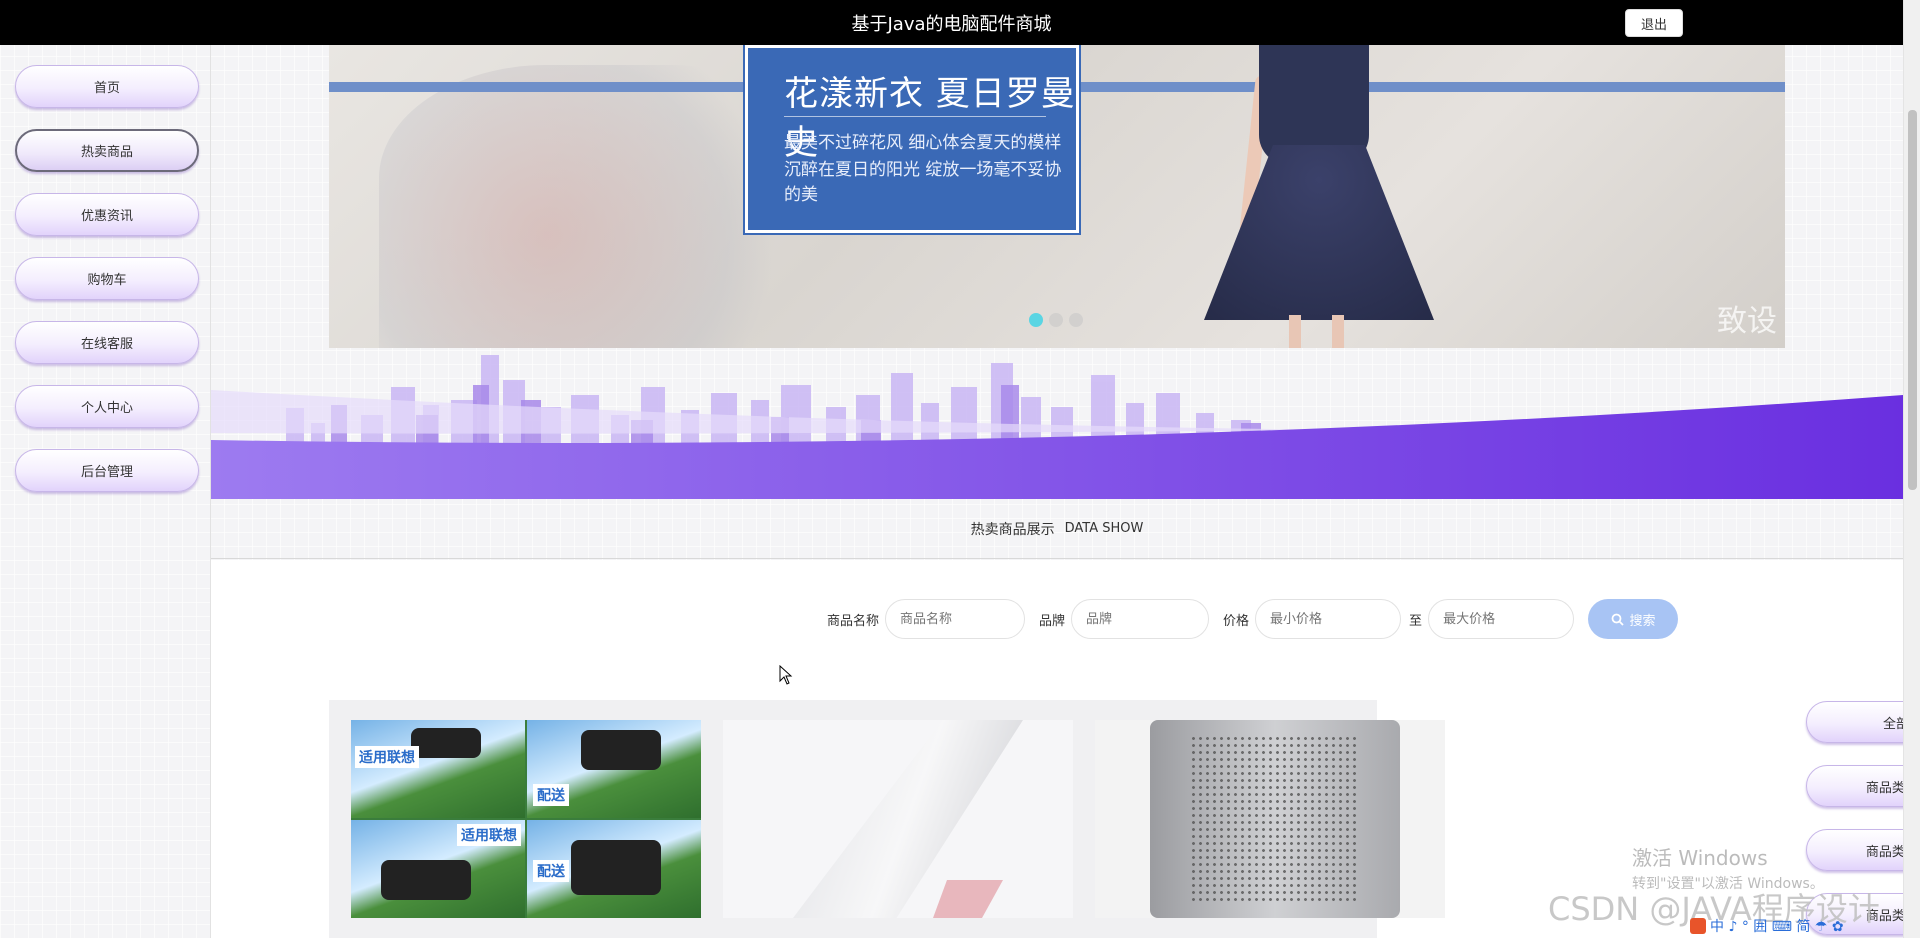  What do you see at coordinates (1270, 819) in the screenshot?
I see `product-card-pc-case` at bounding box center [1270, 819].